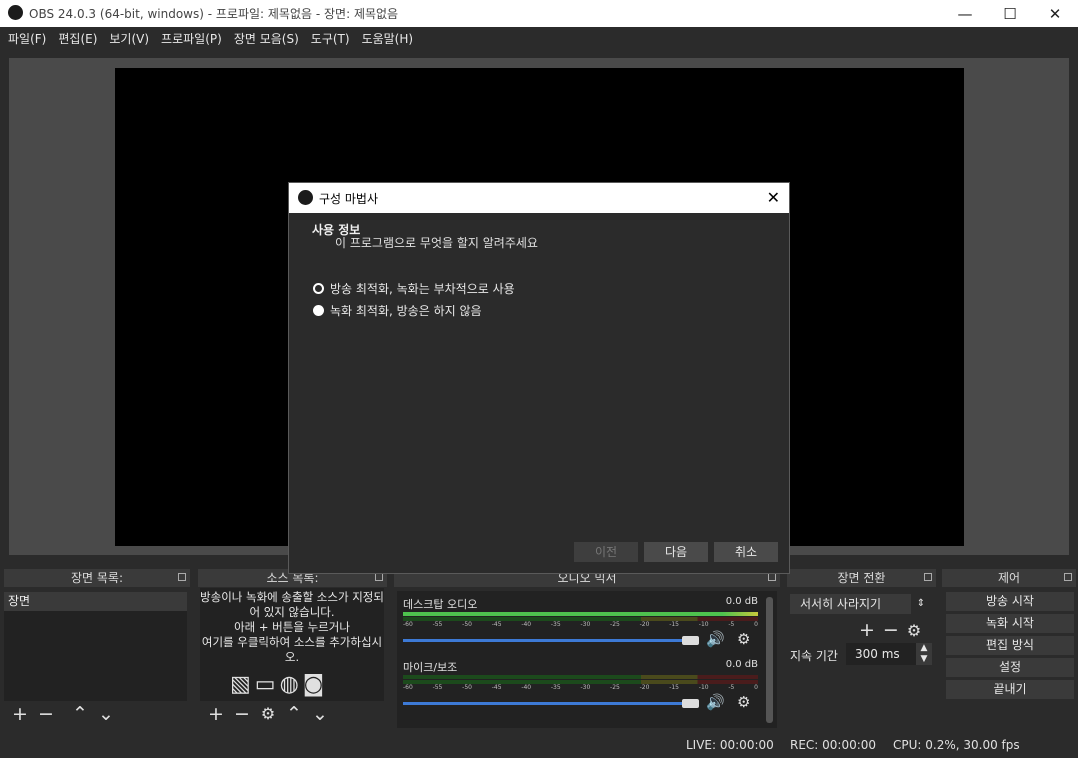  Describe the element at coordinates (467, 624) in the screenshot. I see `scale-tick-label: -50` at that location.